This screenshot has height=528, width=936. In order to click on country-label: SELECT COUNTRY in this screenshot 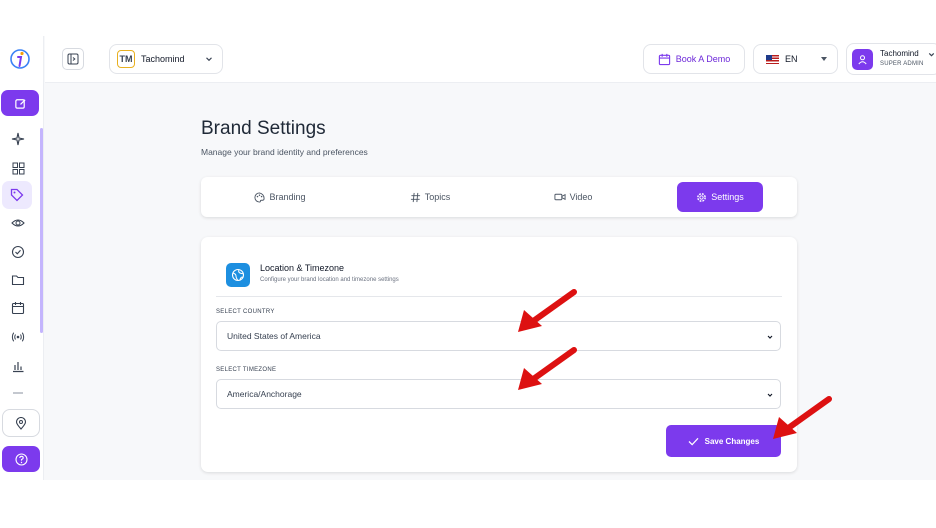, I will do `click(245, 312)`.